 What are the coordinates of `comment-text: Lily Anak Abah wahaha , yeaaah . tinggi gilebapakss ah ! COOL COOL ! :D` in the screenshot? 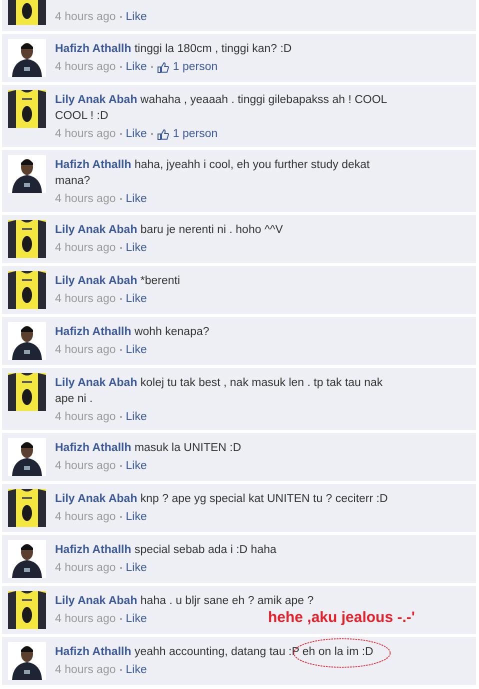 It's located at (221, 108).